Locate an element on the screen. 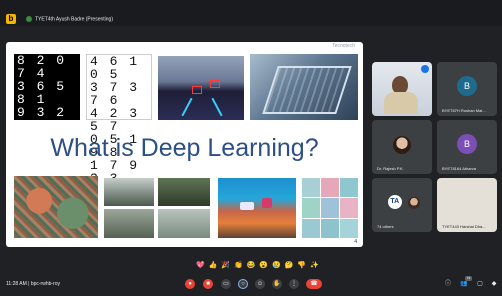 The width and height of the screenshot is (502, 296). camera-off-icon: ■ is located at coordinates (208, 284).